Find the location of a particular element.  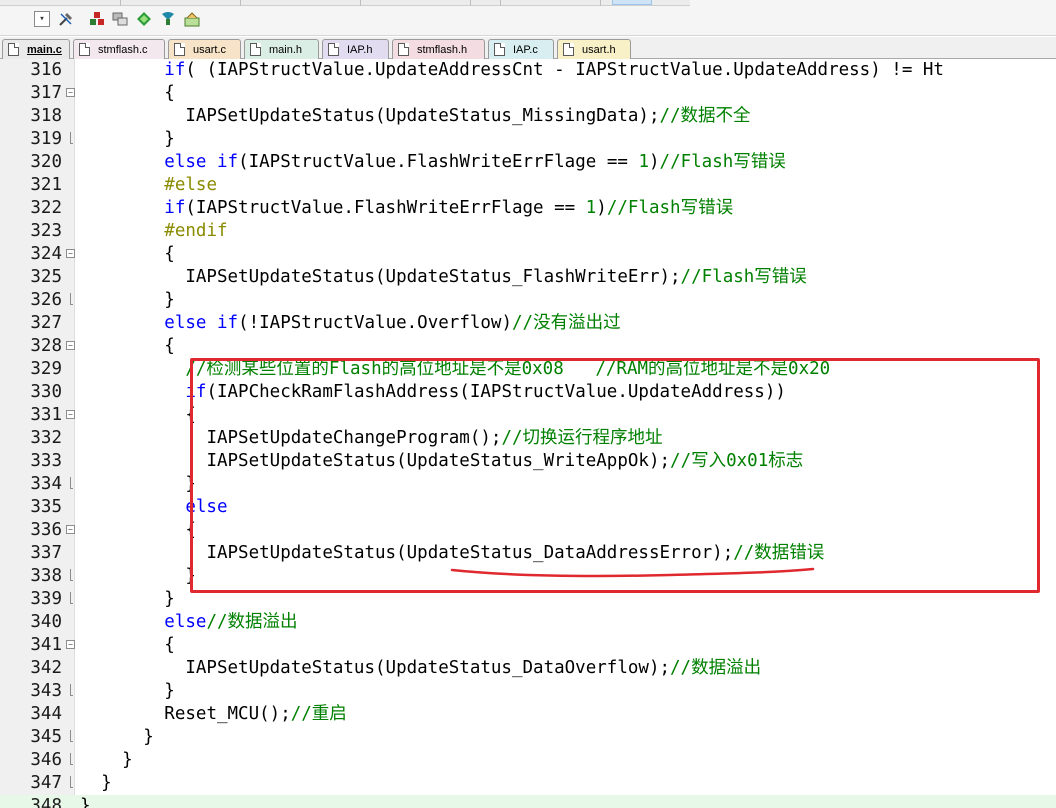

download-icon is located at coordinates (168, 19).